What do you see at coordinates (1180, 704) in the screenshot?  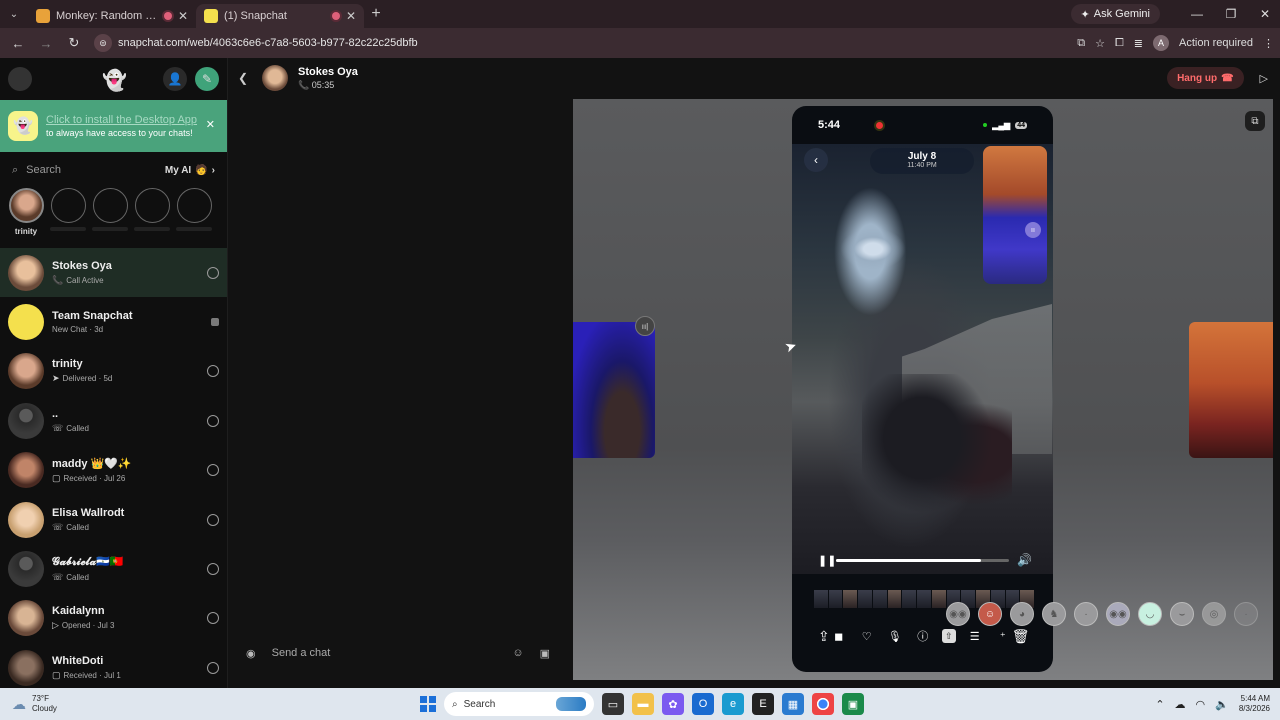 I see `network-icon: ☁` at bounding box center [1180, 704].